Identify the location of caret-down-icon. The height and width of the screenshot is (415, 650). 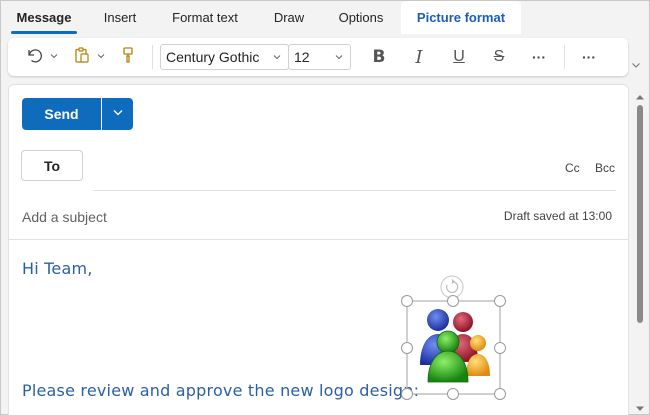
(640, 407).